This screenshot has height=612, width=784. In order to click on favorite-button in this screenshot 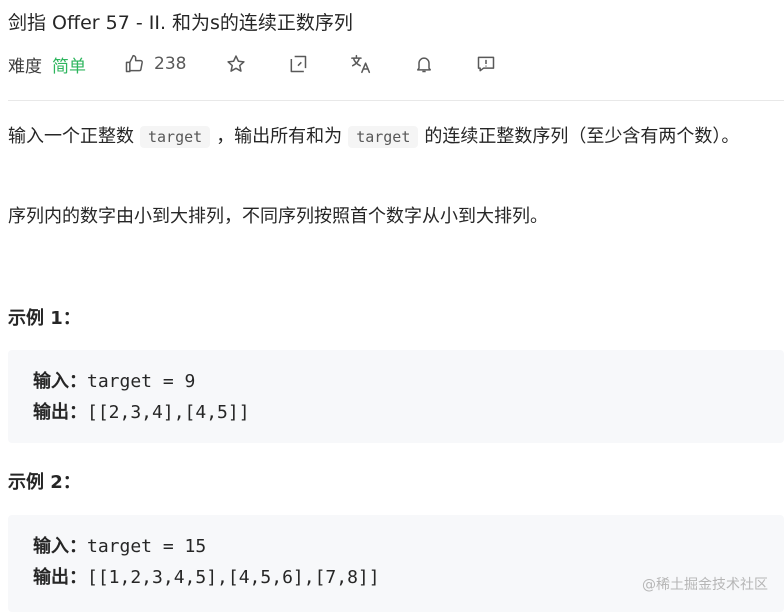, I will do `click(236, 64)`.